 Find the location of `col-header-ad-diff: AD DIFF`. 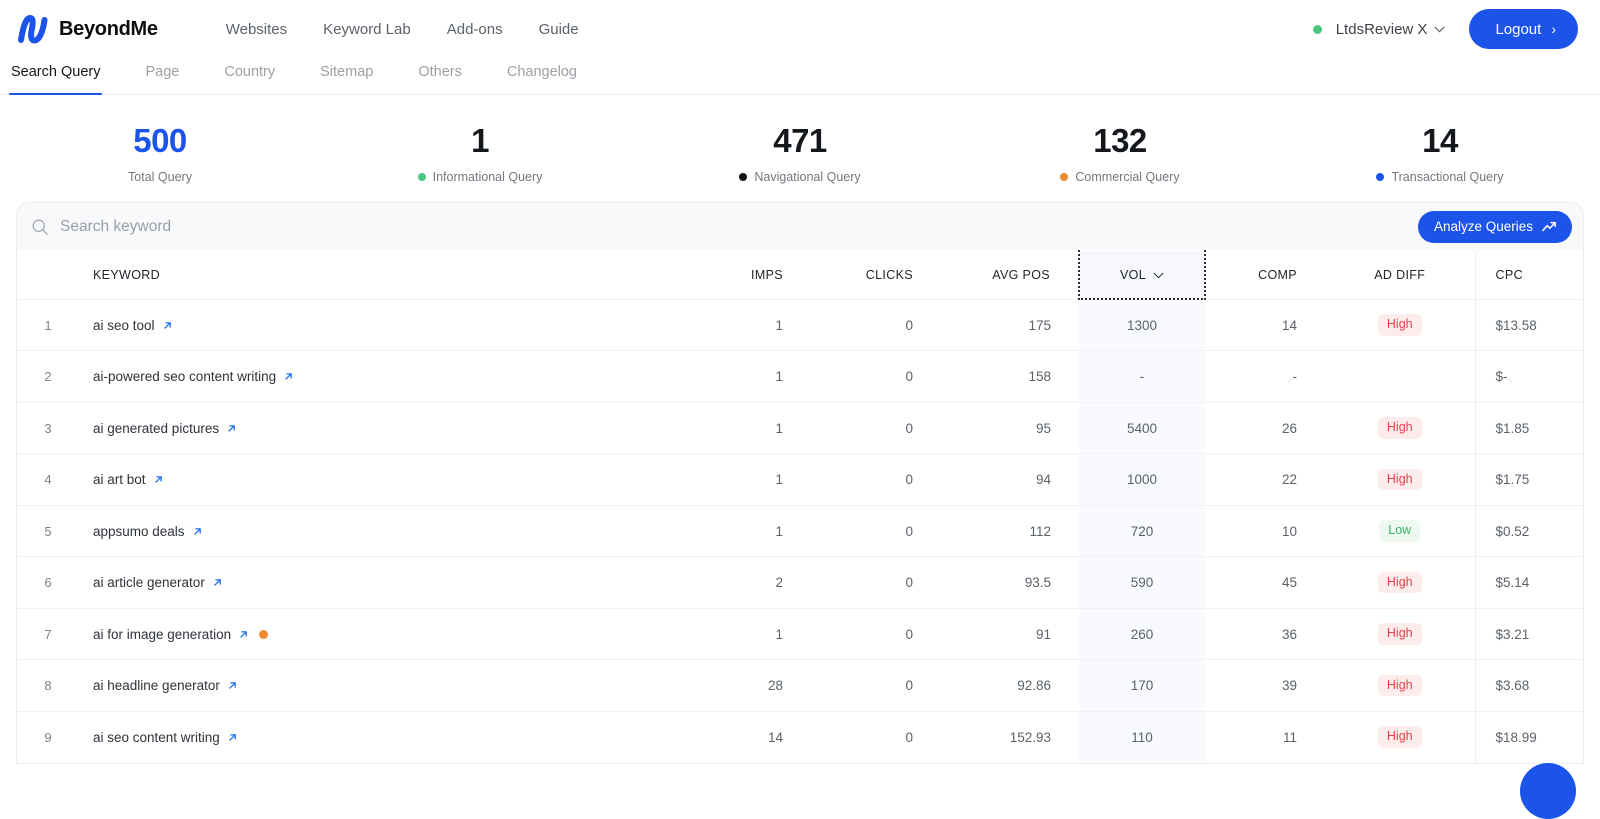

col-header-ad-diff: AD DIFF is located at coordinates (1400, 275).